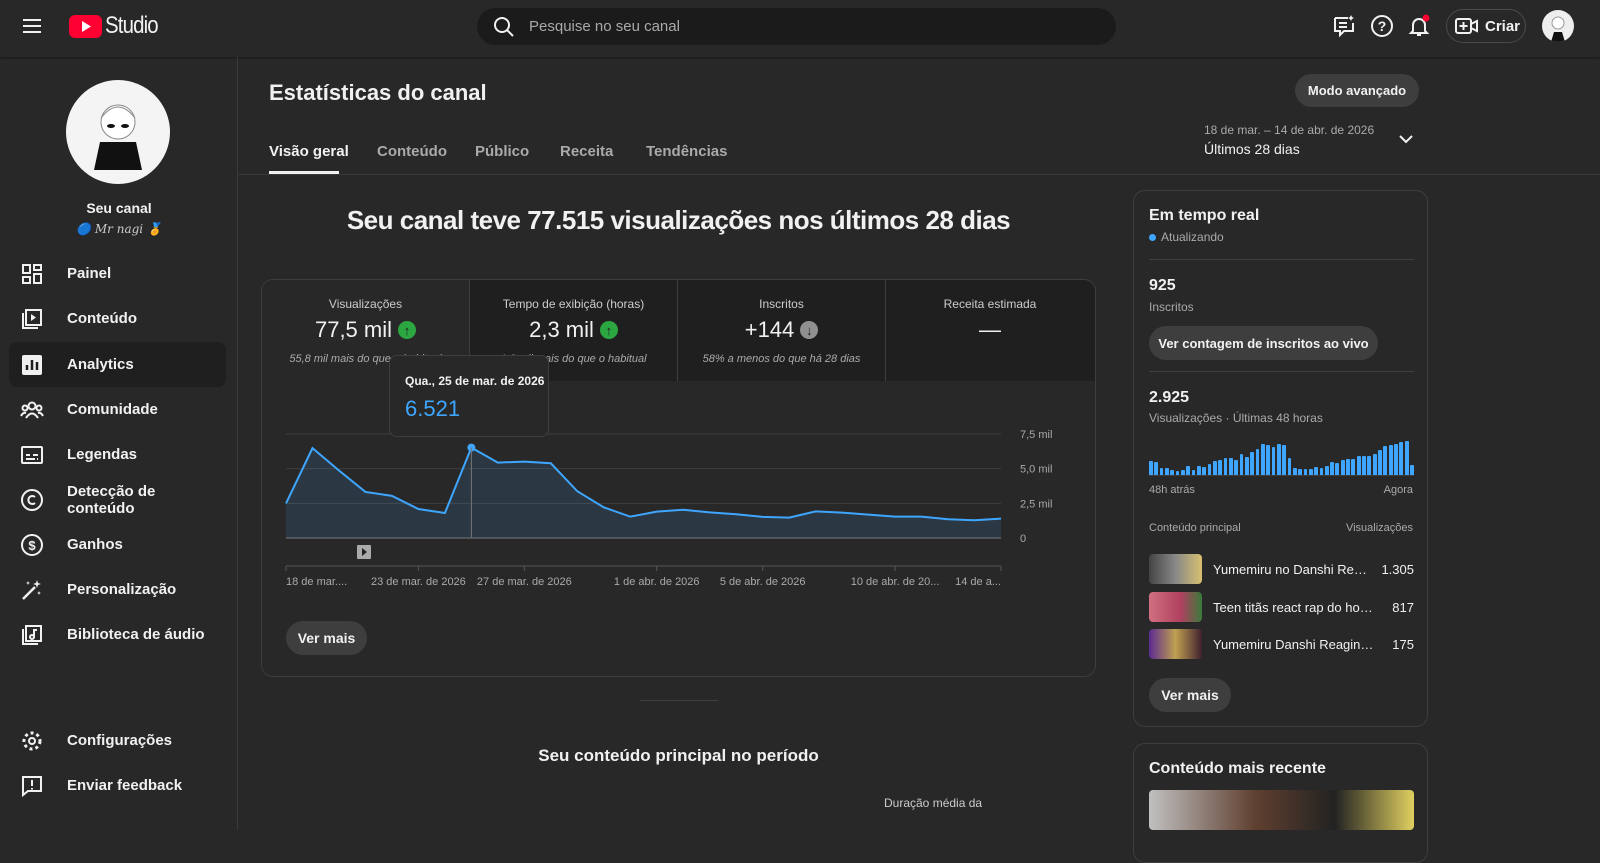 Image resolution: width=1600 pixels, height=863 pixels. I want to click on channel-avatar, so click(118, 132).